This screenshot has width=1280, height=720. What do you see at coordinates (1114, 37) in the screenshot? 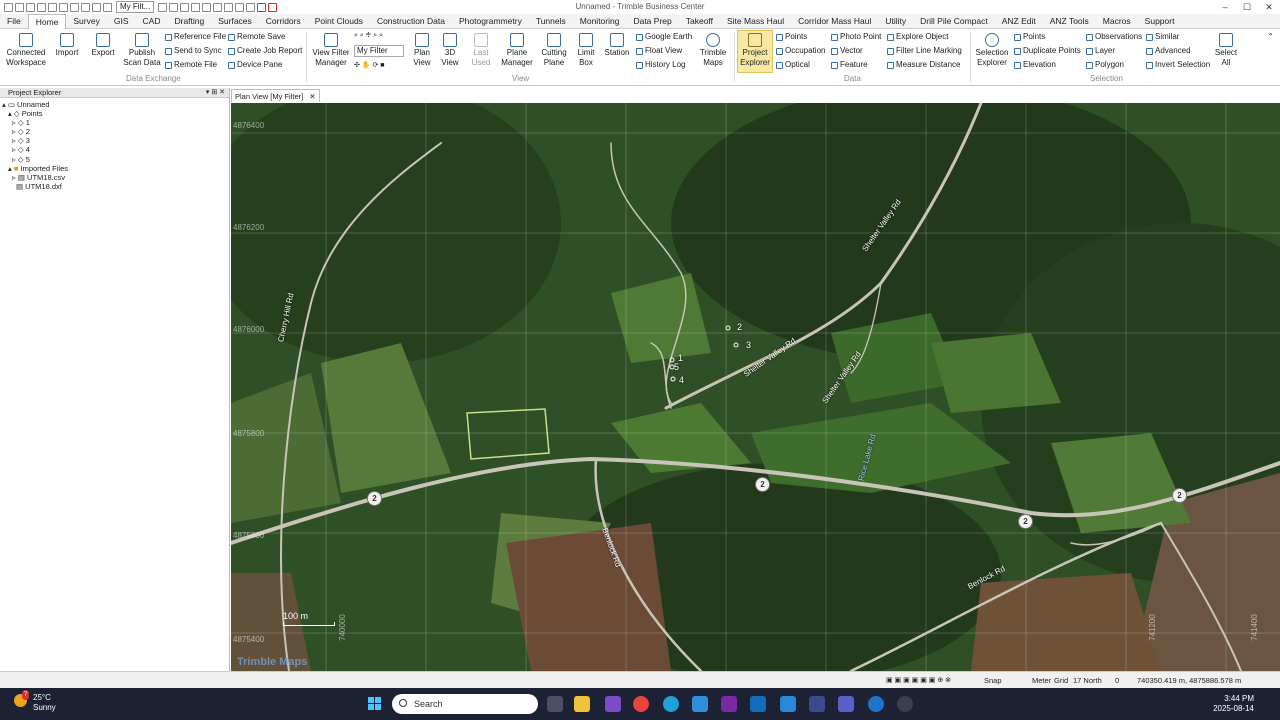
I see `observations-button: Observations` at bounding box center [1114, 37].